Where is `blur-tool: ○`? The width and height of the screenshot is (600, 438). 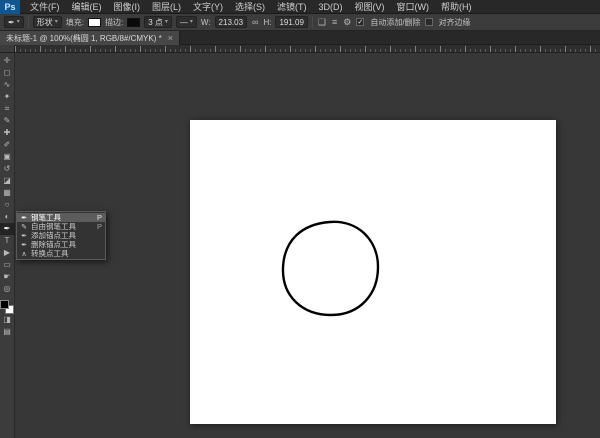 blur-tool: ○ is located at coordinates (7, 205).